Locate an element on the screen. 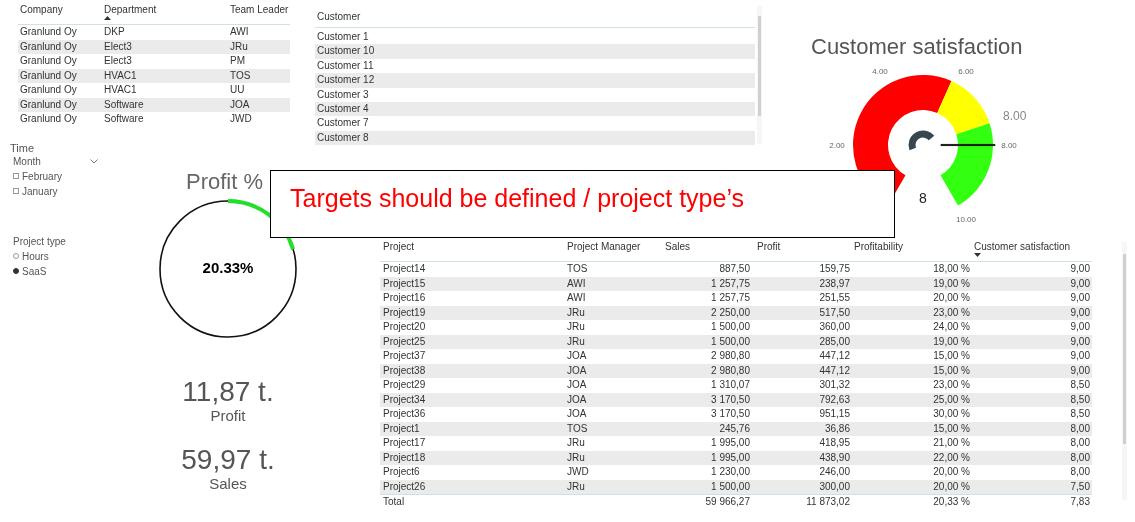 This screenshot has height=522, width=1135. column-header: Company is located at coordinates (41, 10).